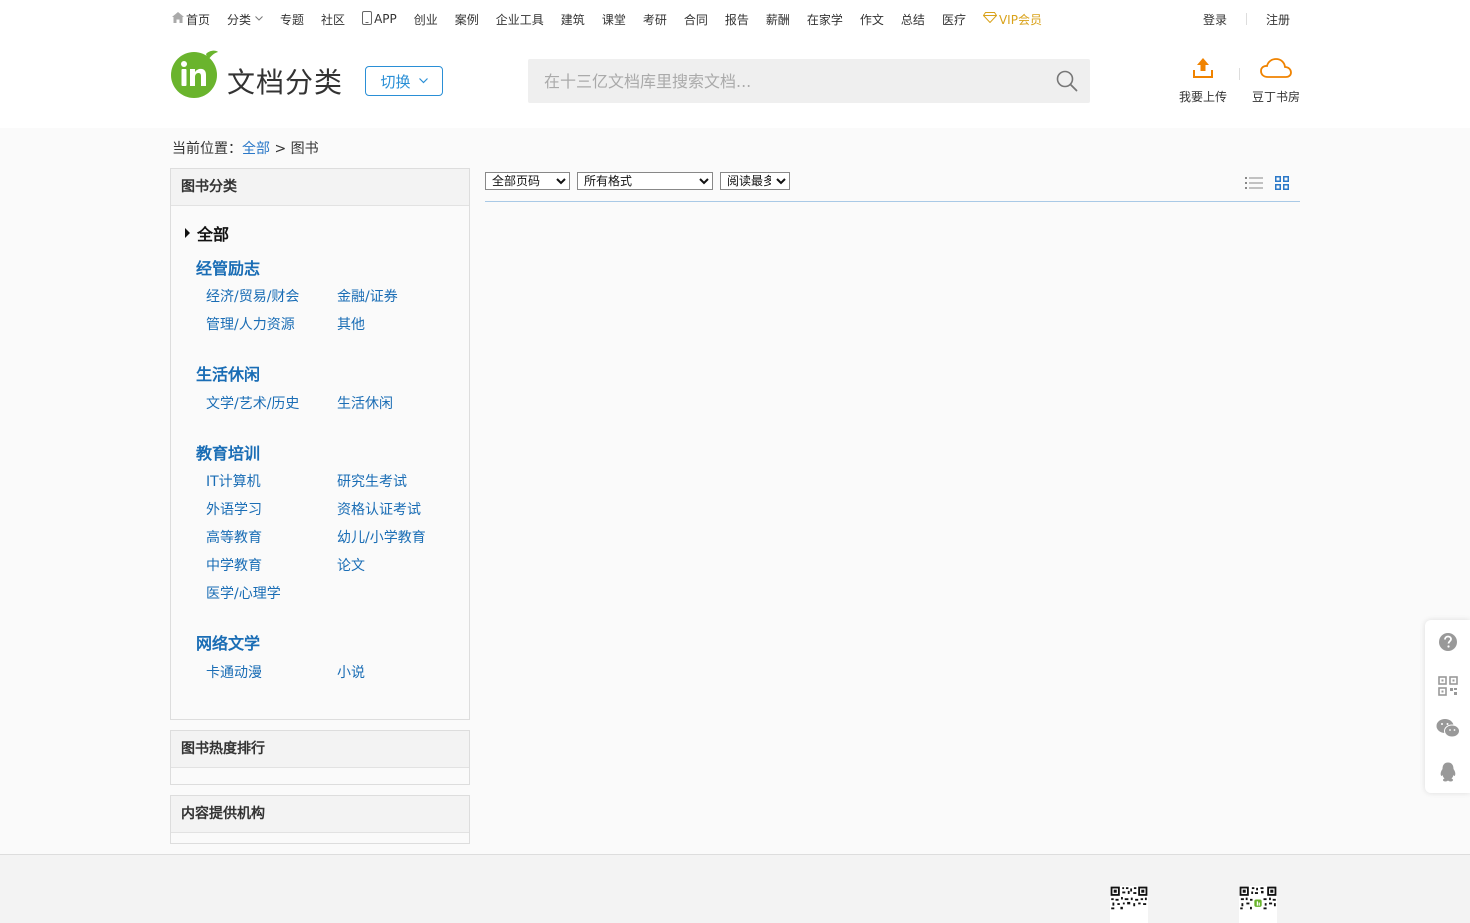 This screenshot has height=923, width=1470. Describe the element at coordinates (187, 233) in the screenshot. I see `caret-right-icon` at that location.